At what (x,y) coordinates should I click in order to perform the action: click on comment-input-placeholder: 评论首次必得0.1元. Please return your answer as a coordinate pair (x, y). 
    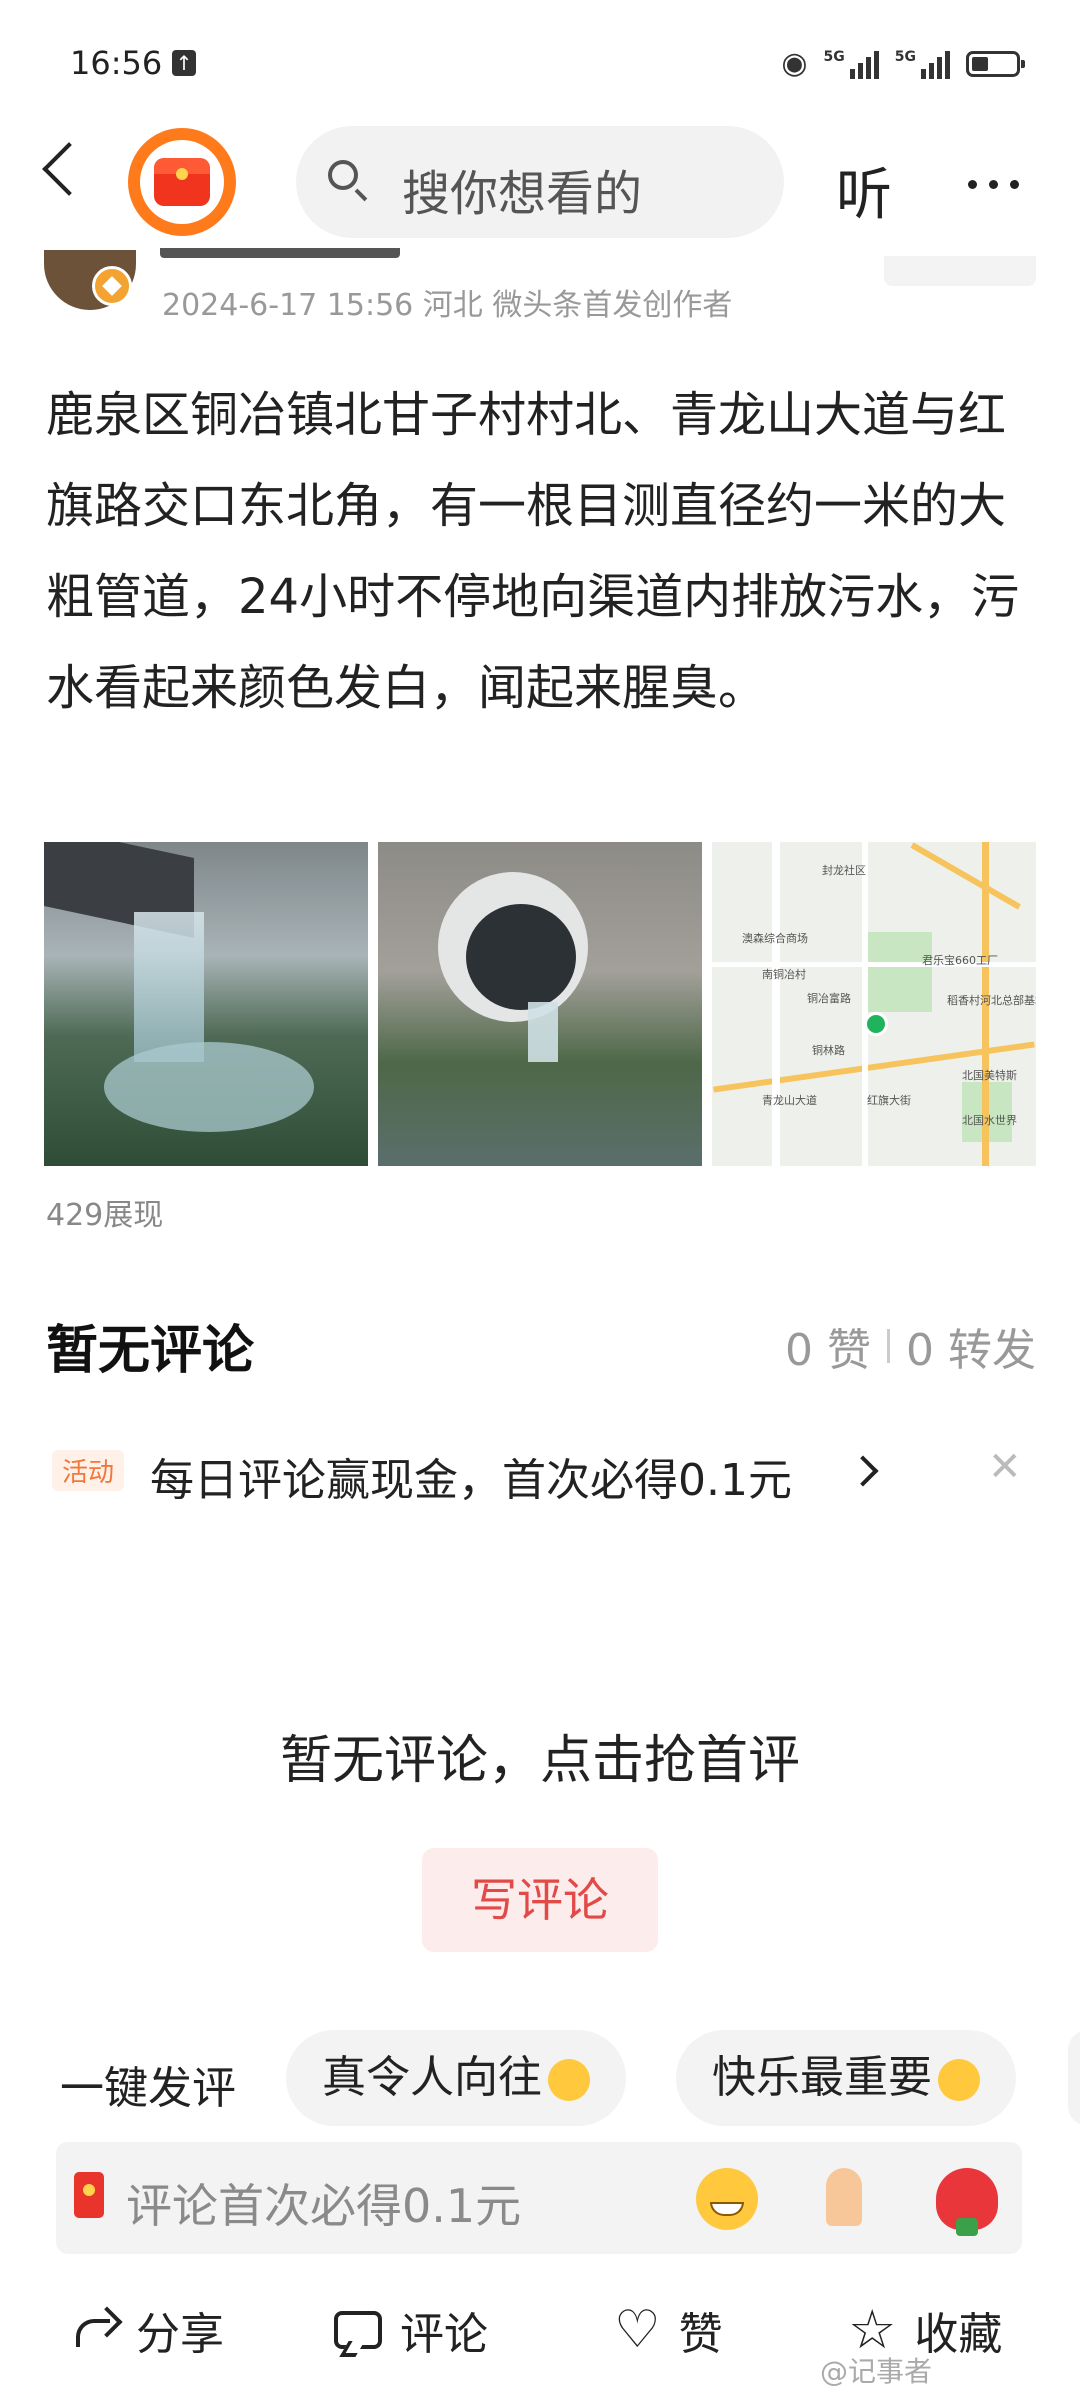
    Looking at the image, I should click on (324, 2206).